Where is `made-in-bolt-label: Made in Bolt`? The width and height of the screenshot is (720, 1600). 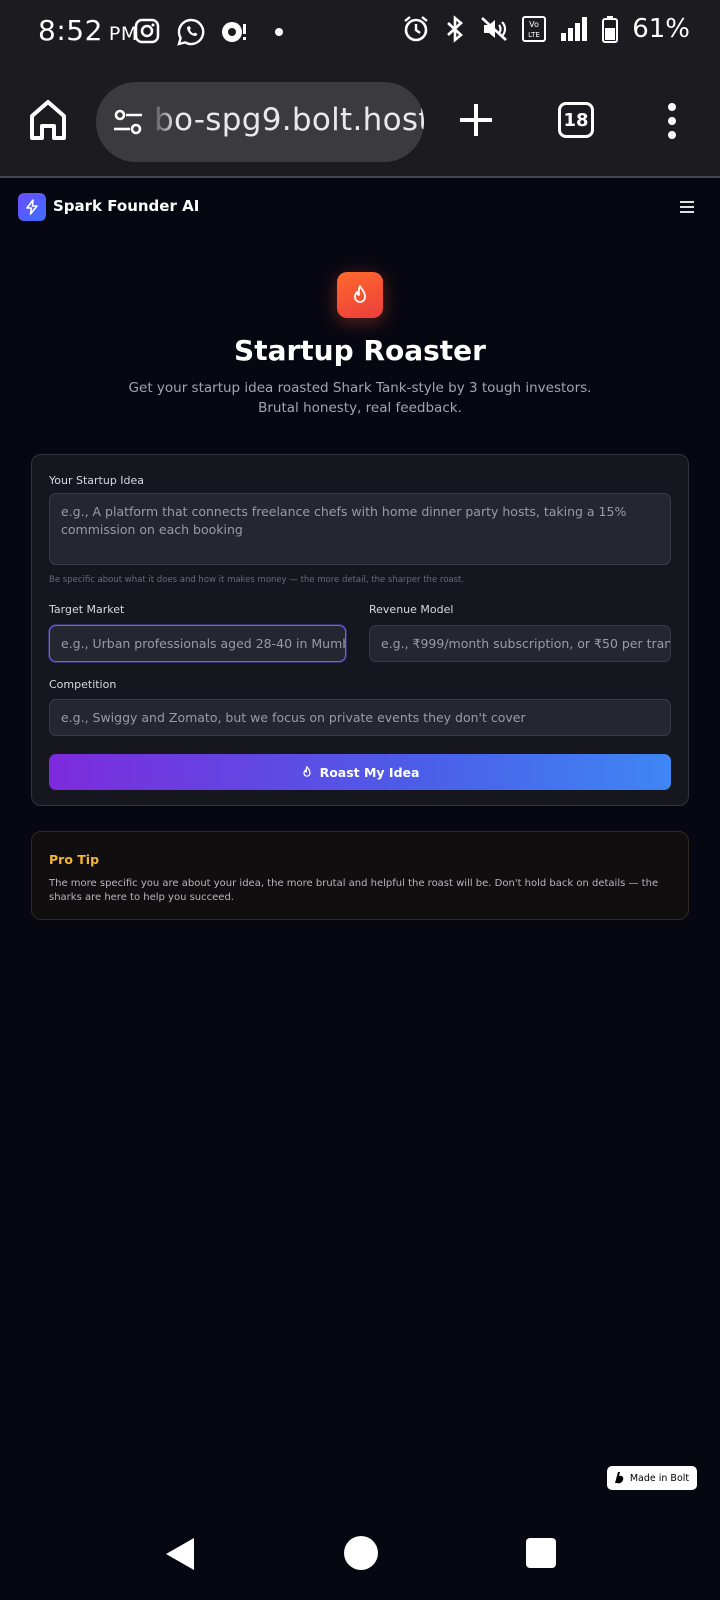 made-in-bolt-label: Made in Bolt is located at coordinates (659, 1478).